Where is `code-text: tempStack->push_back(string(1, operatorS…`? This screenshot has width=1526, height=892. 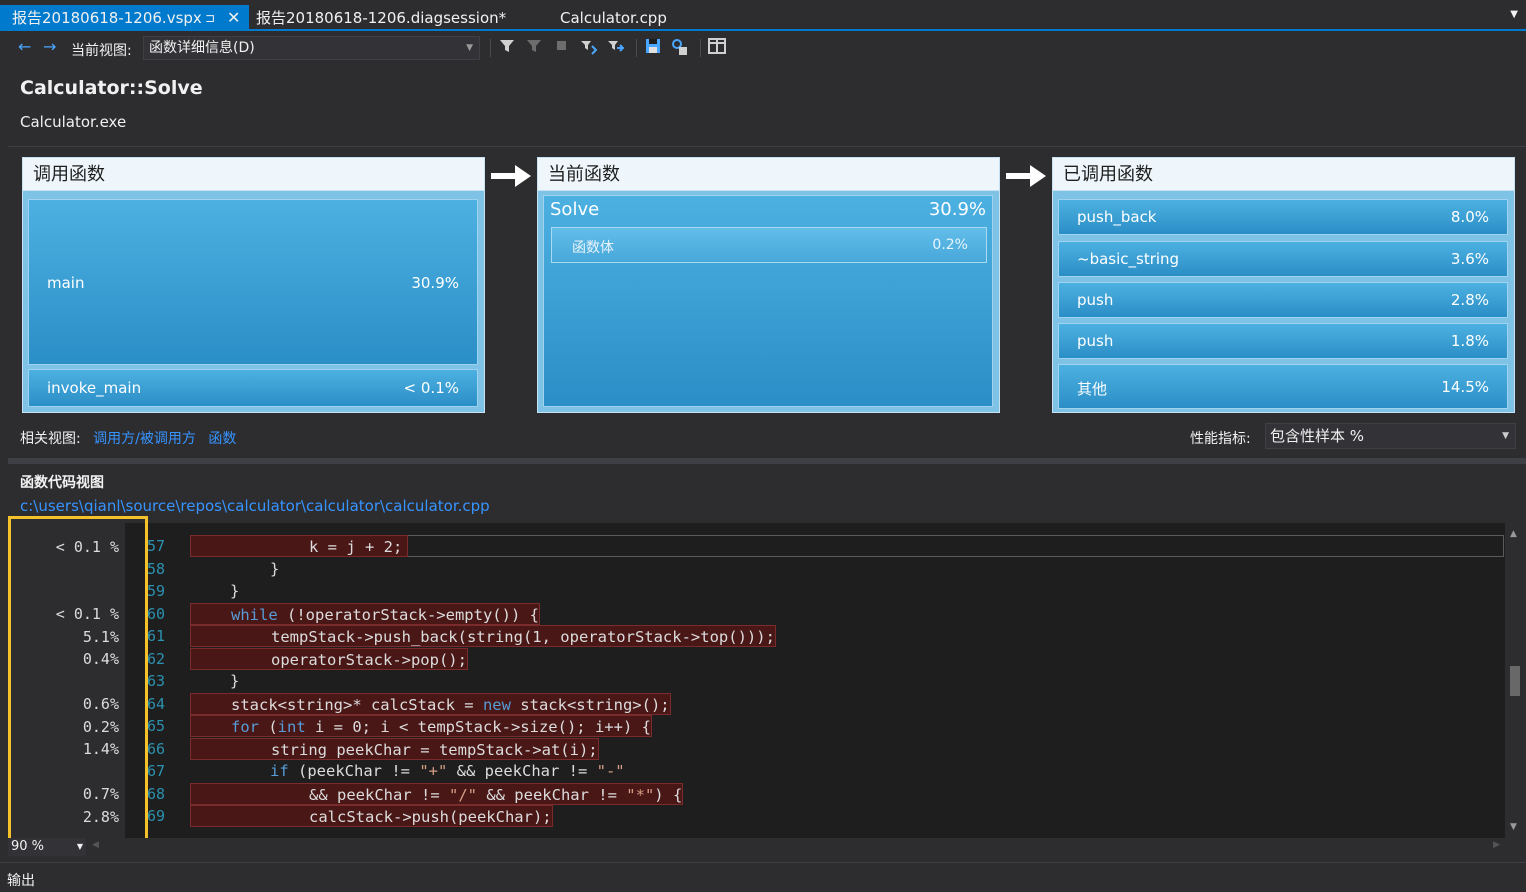
code-text: tempStack->push_back(string(1, operatorS… is located at coordinates (523, 637).